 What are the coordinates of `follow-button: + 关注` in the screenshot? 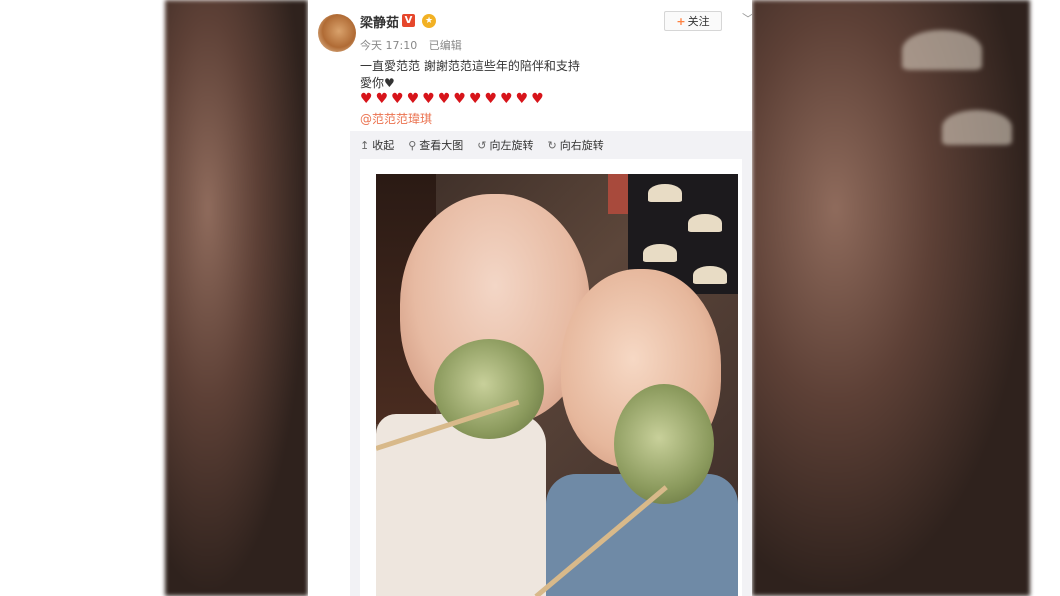 It's located at (693, 21).